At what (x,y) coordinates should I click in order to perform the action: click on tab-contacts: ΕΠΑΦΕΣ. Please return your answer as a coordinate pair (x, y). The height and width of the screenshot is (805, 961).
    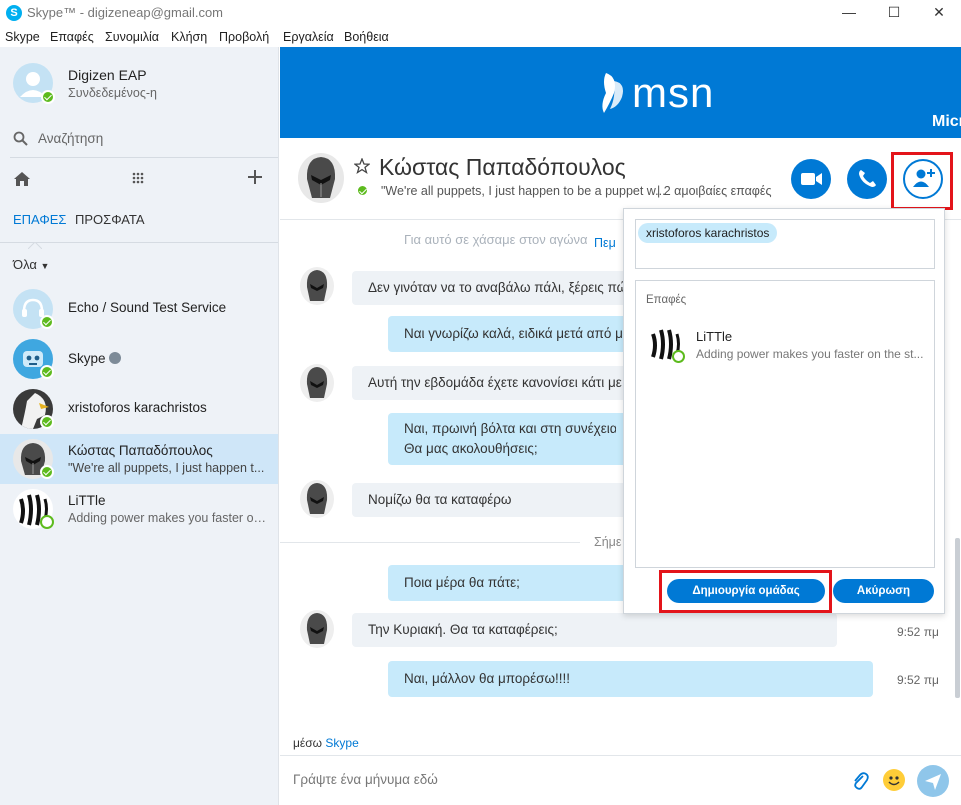
    Looking at the image, I should click on (39, 219).